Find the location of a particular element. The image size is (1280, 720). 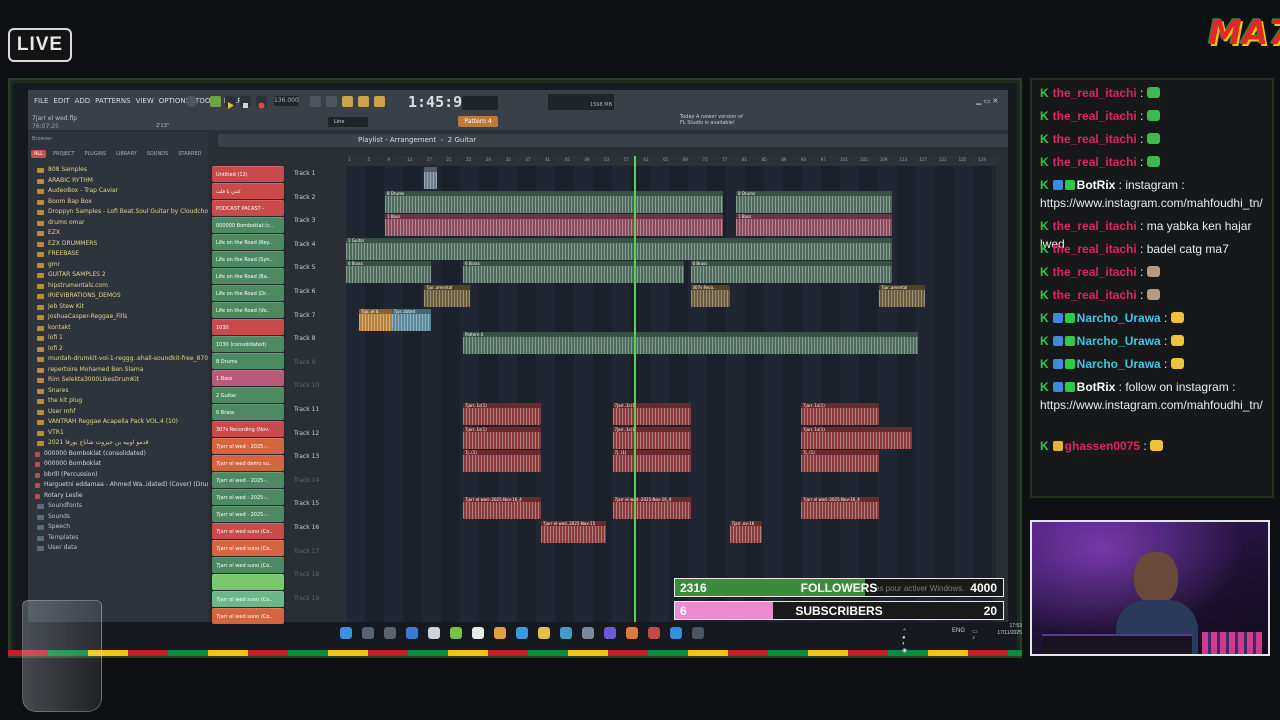

browser-tab-starred: STARRED is located at coordinates (189, 154).